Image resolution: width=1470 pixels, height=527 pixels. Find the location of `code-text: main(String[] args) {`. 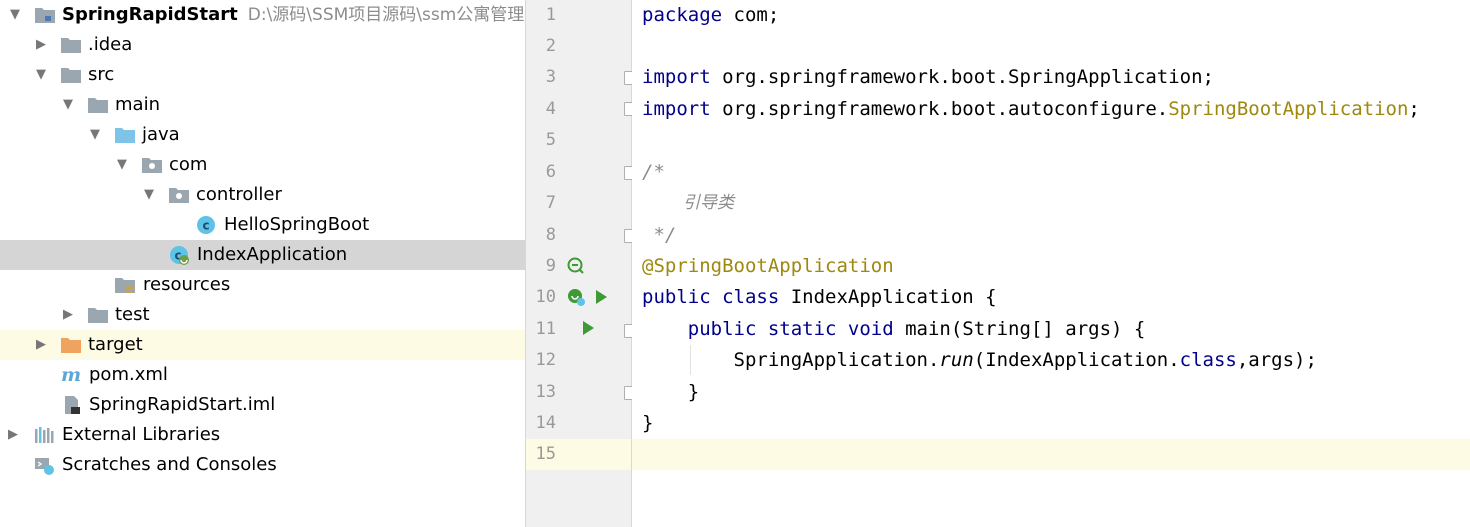

code-text: main(String[] args) { is located at coordinates (1019, 329).